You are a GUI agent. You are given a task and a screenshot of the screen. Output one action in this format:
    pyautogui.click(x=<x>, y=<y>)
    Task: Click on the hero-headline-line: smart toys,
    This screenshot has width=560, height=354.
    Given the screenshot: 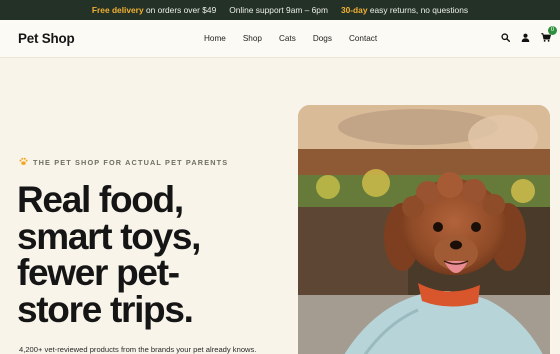 What is the action you would take?
    pyautogui.click(x=109, y=236)
    